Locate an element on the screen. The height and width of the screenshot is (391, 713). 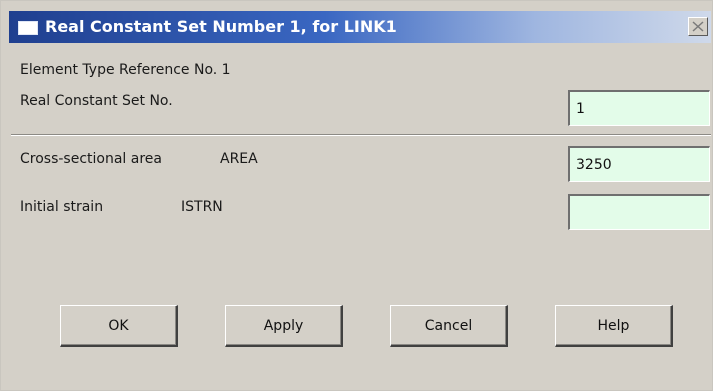
window-icon is located at coordinates (28, 28).